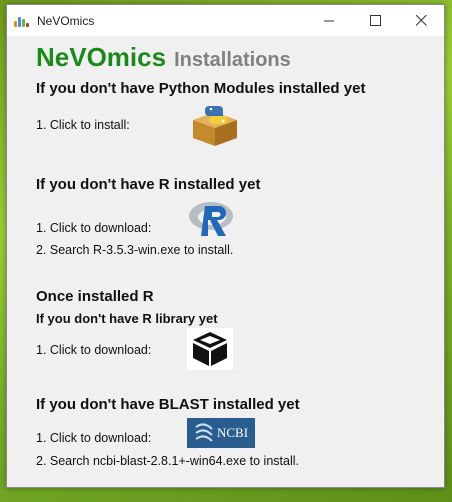  I want to click on r-library-subheading: If you don't have R library yet, so click(127, 318).